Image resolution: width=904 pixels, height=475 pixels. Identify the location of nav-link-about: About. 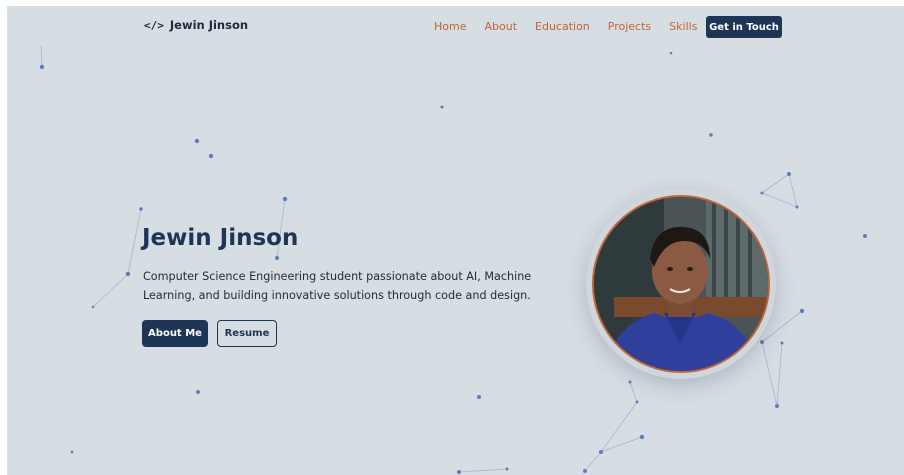
(500, 26).